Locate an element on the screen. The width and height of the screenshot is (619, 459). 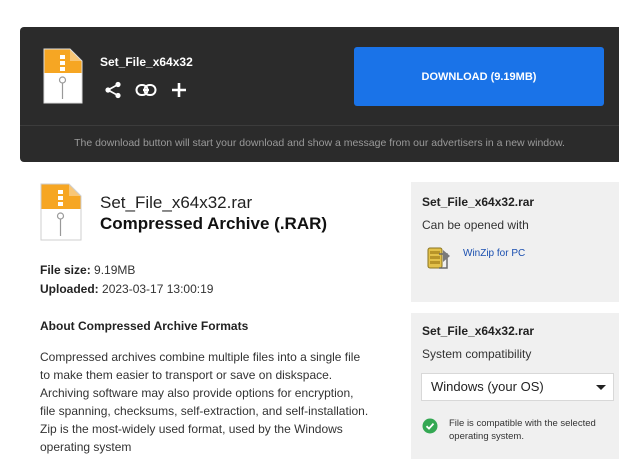
winzip-icon is located at coordinates (439, 260).